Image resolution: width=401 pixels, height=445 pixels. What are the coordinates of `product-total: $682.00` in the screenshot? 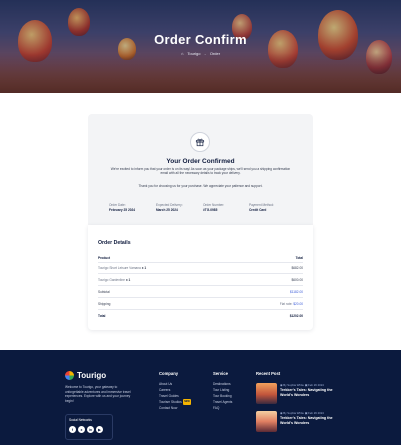 It's located at (297, 268).